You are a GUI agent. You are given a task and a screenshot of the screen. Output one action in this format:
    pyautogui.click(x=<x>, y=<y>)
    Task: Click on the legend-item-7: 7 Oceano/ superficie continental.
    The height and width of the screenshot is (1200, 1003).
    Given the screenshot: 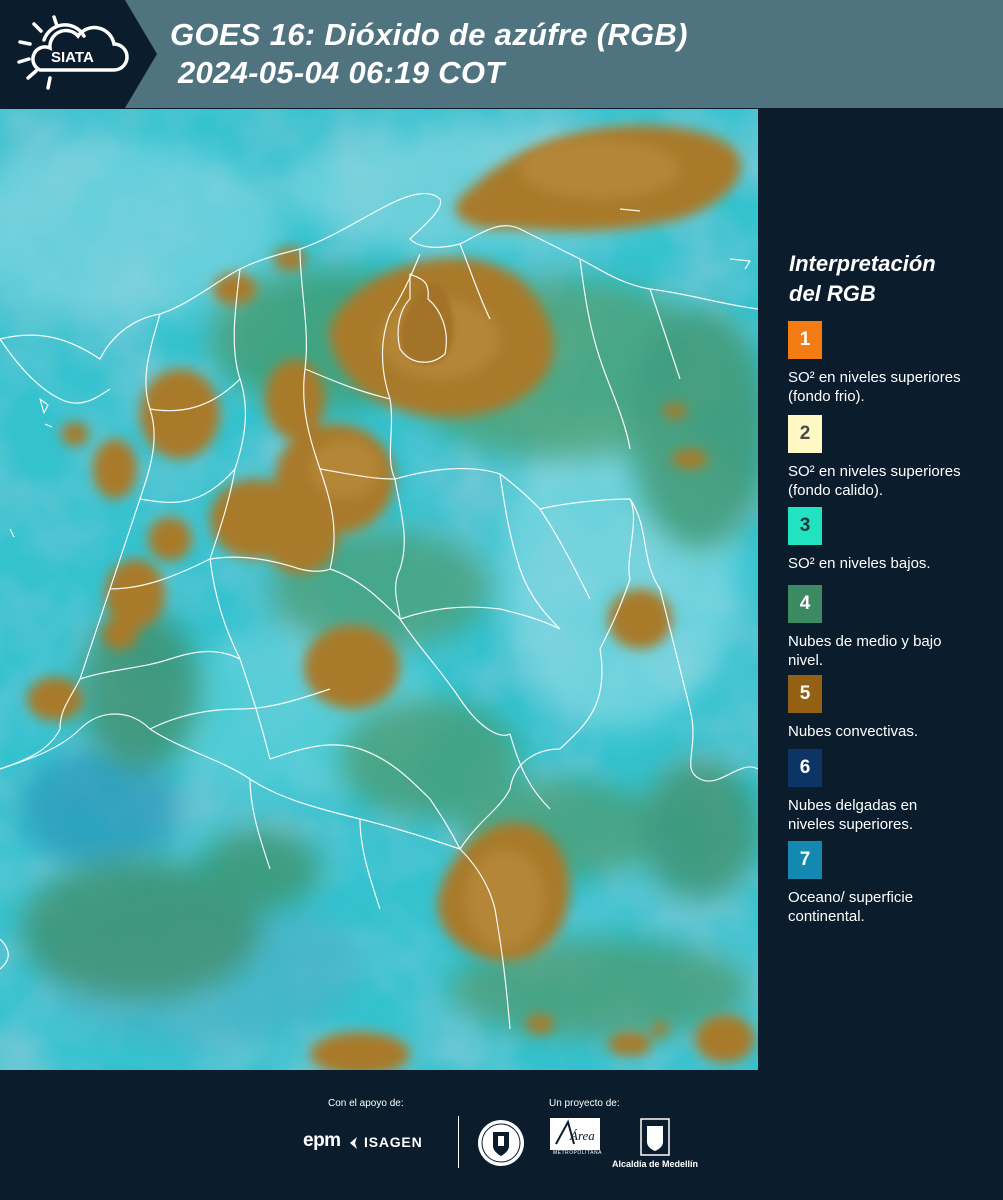 What is the action you would take?
    pyautogui.click(x=888, y=883)
    